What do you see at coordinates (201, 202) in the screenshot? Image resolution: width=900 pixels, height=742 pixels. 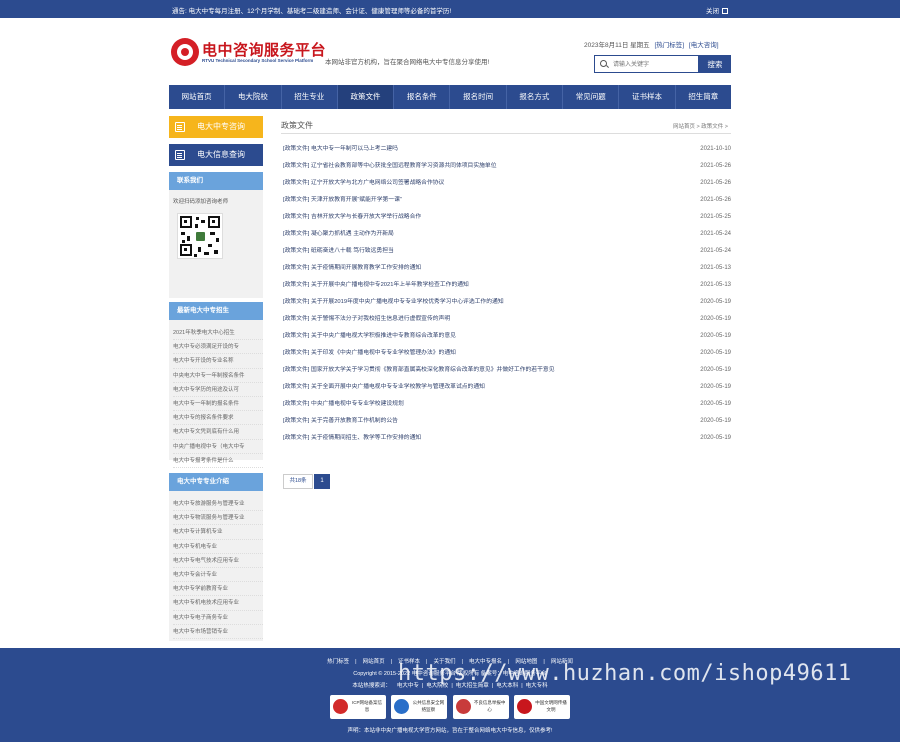 I see `contact-text: 欢迎扫码添加咨询老师` at bounding box center [201, 202].